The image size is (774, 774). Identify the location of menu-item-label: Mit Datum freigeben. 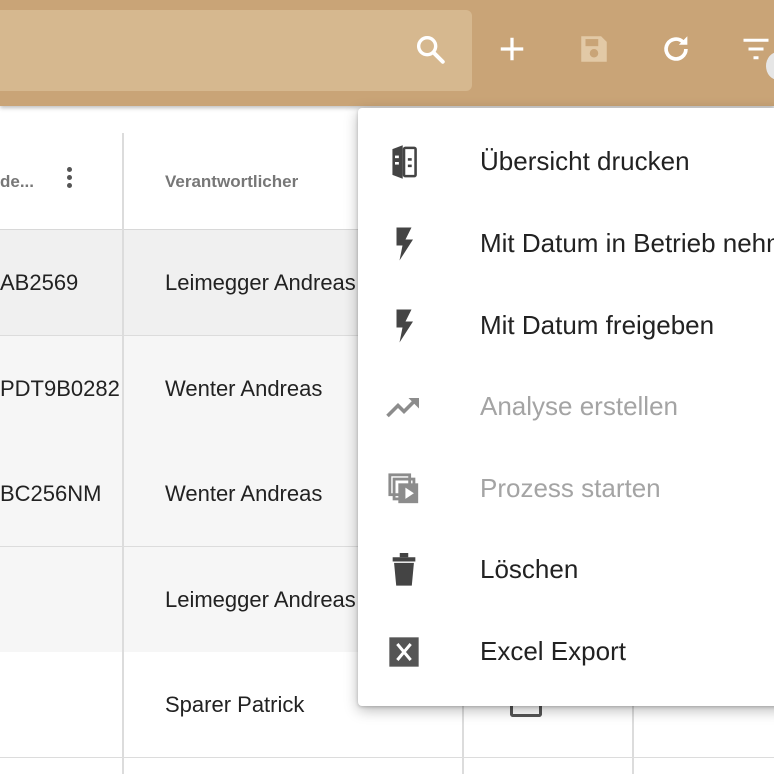
(597, 325).